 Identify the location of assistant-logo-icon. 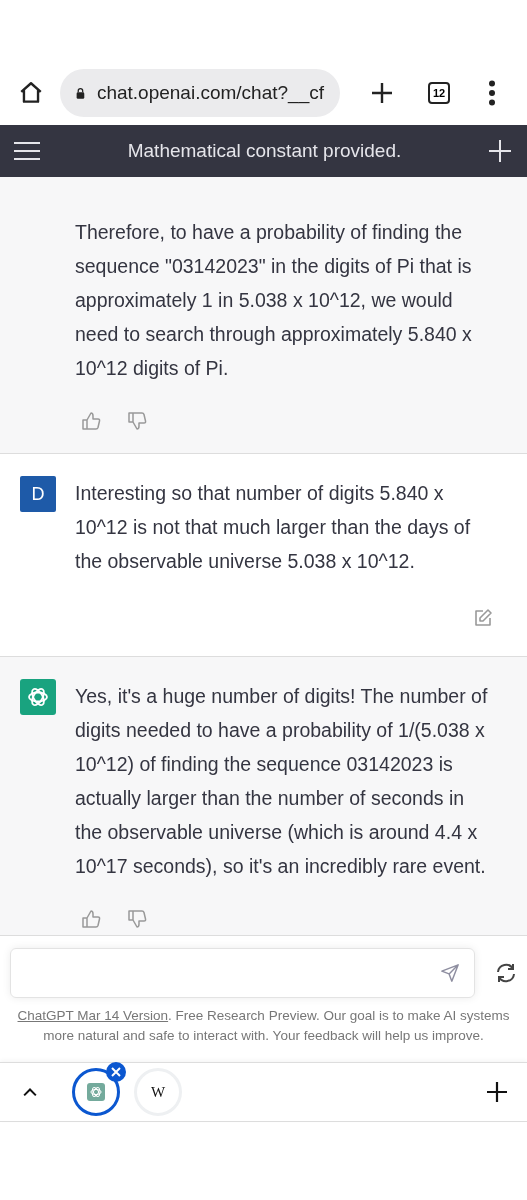
(38, 697).